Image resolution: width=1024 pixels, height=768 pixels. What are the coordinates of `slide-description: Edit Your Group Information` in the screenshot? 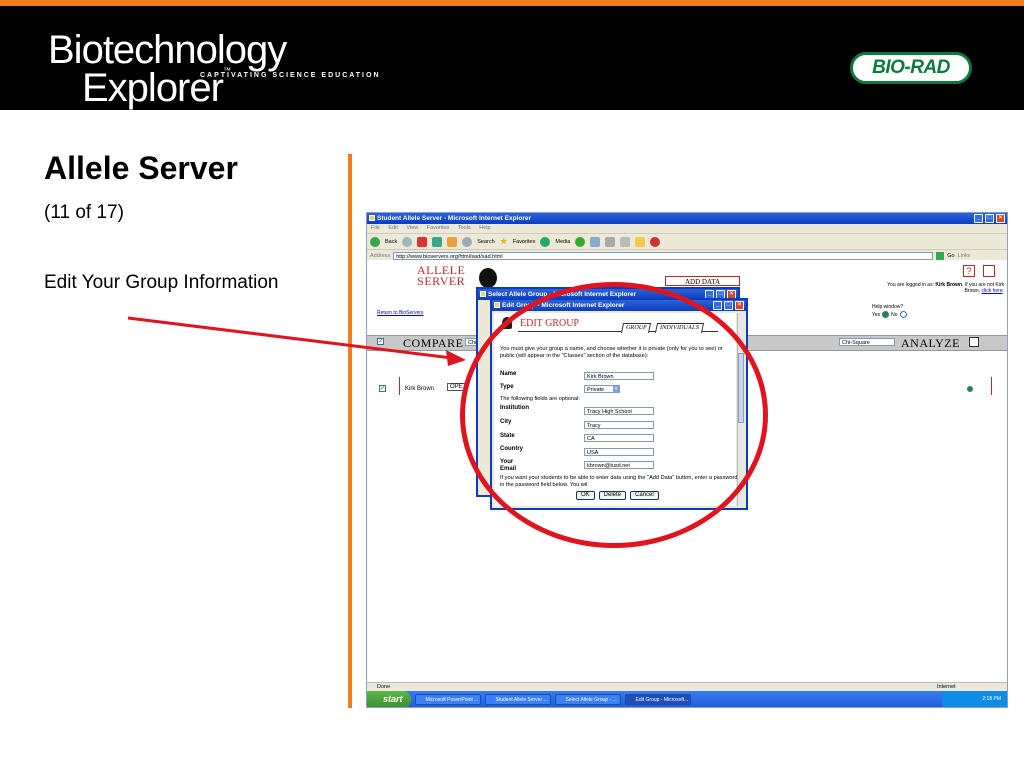 It's located at (161, 282).